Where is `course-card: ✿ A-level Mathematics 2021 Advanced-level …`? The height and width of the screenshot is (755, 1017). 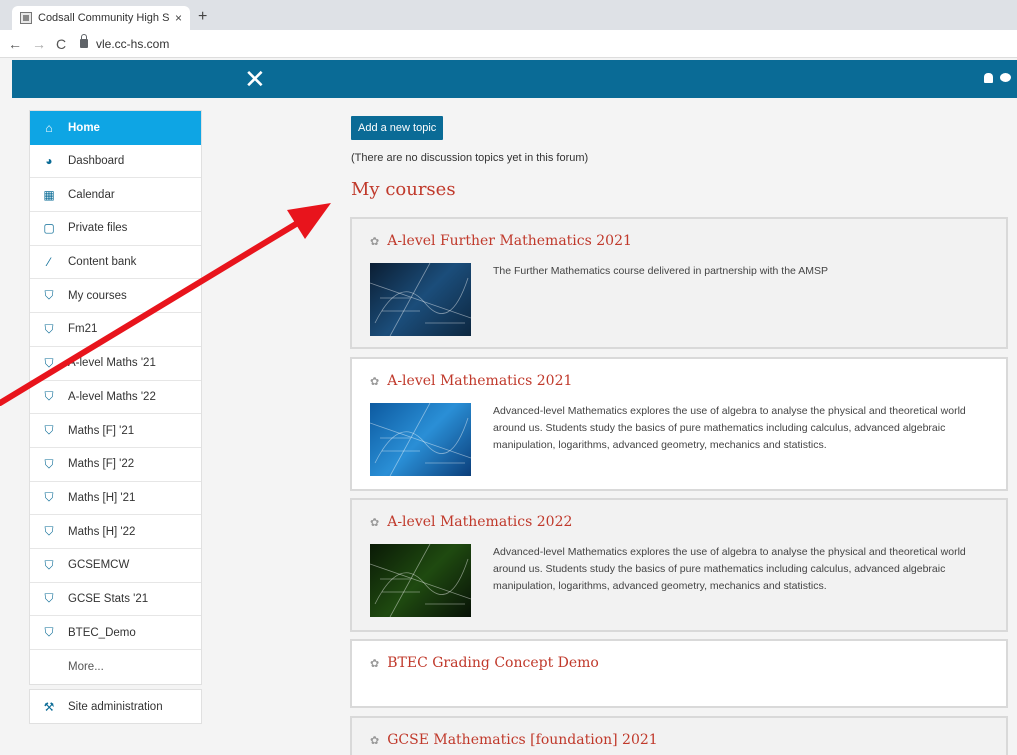 course-card: ✿ A-level Mathematics 2021 Advanced-level … is located at coordinates (679, 424).